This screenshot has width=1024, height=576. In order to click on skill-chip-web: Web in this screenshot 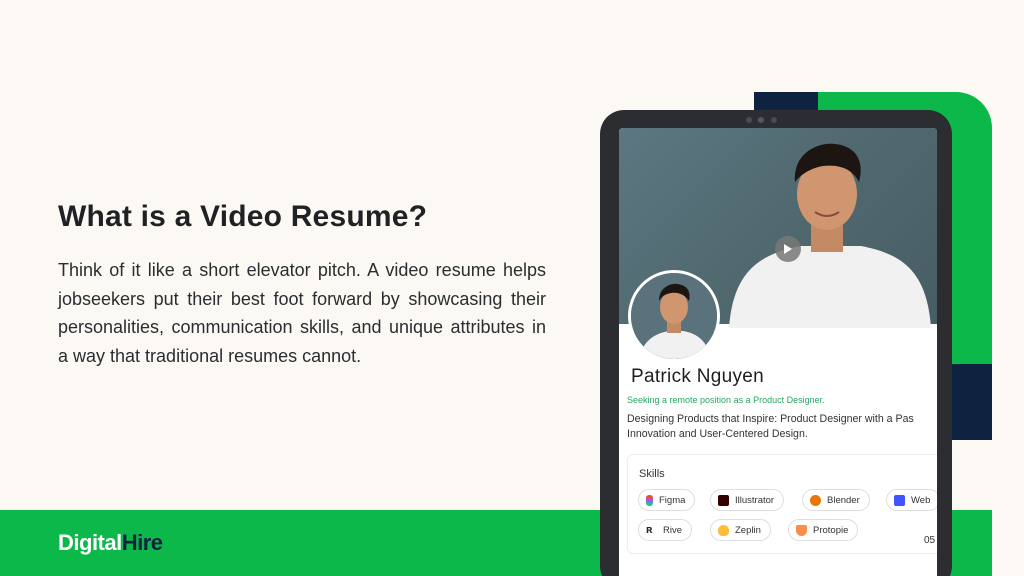, I will do `click(911, 500)`.